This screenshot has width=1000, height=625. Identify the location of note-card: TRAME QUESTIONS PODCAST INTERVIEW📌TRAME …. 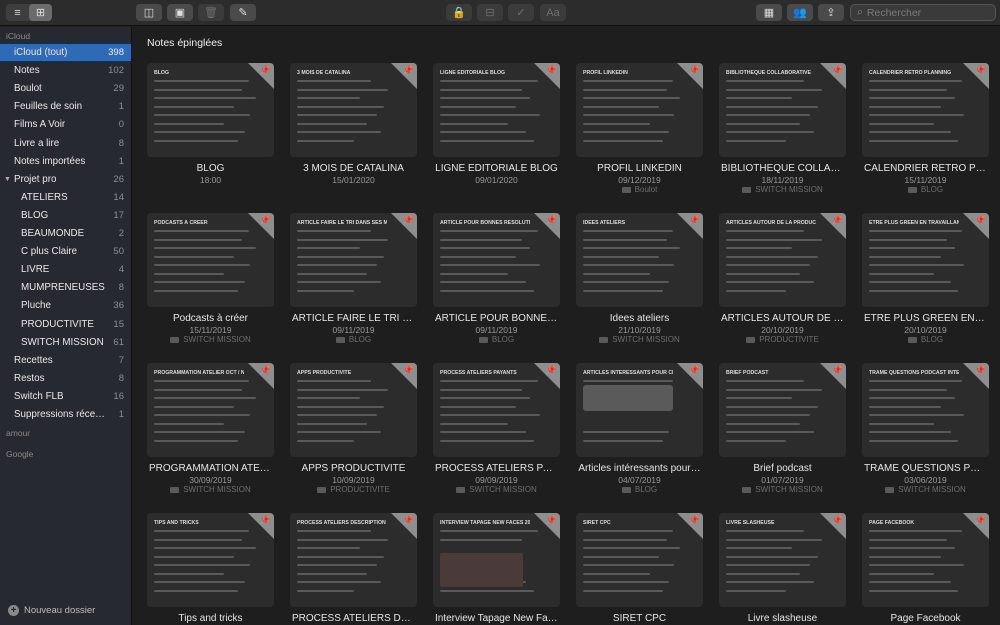
(925, 428).